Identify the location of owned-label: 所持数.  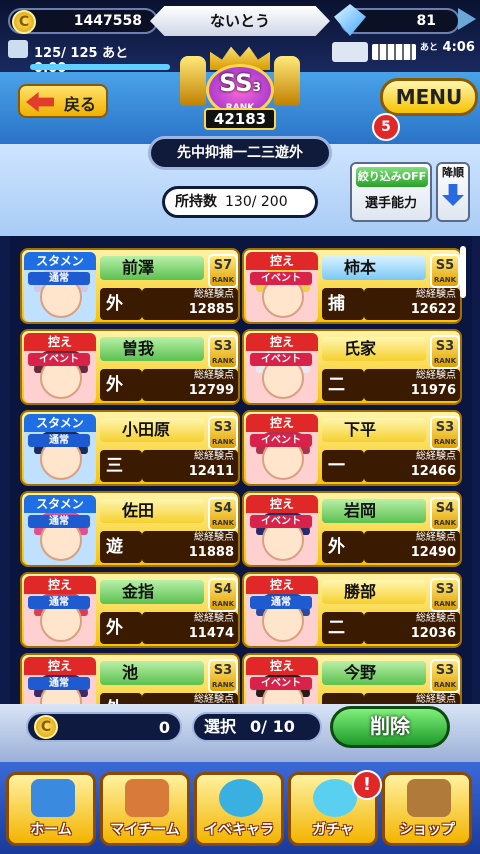
(196, 202).